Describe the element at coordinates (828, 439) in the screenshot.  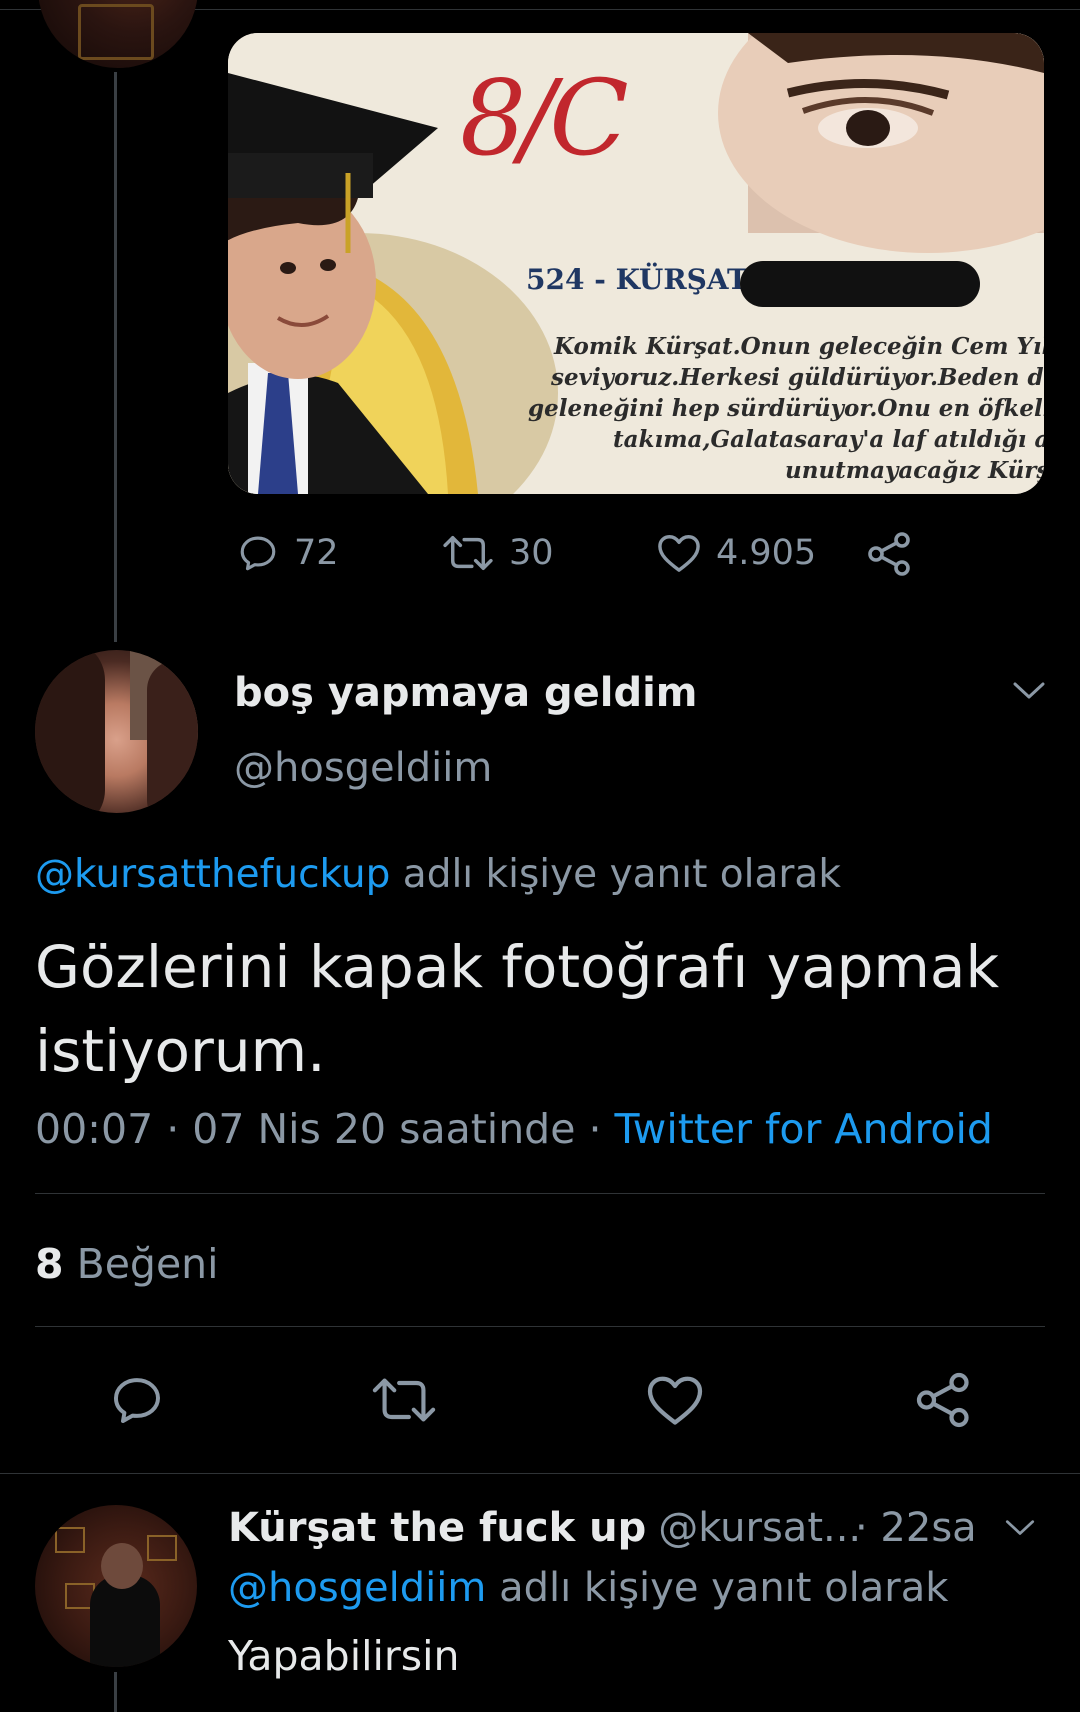
I see `description-line: takıma,Galatasaray'a laf atıldığı an` at that location.